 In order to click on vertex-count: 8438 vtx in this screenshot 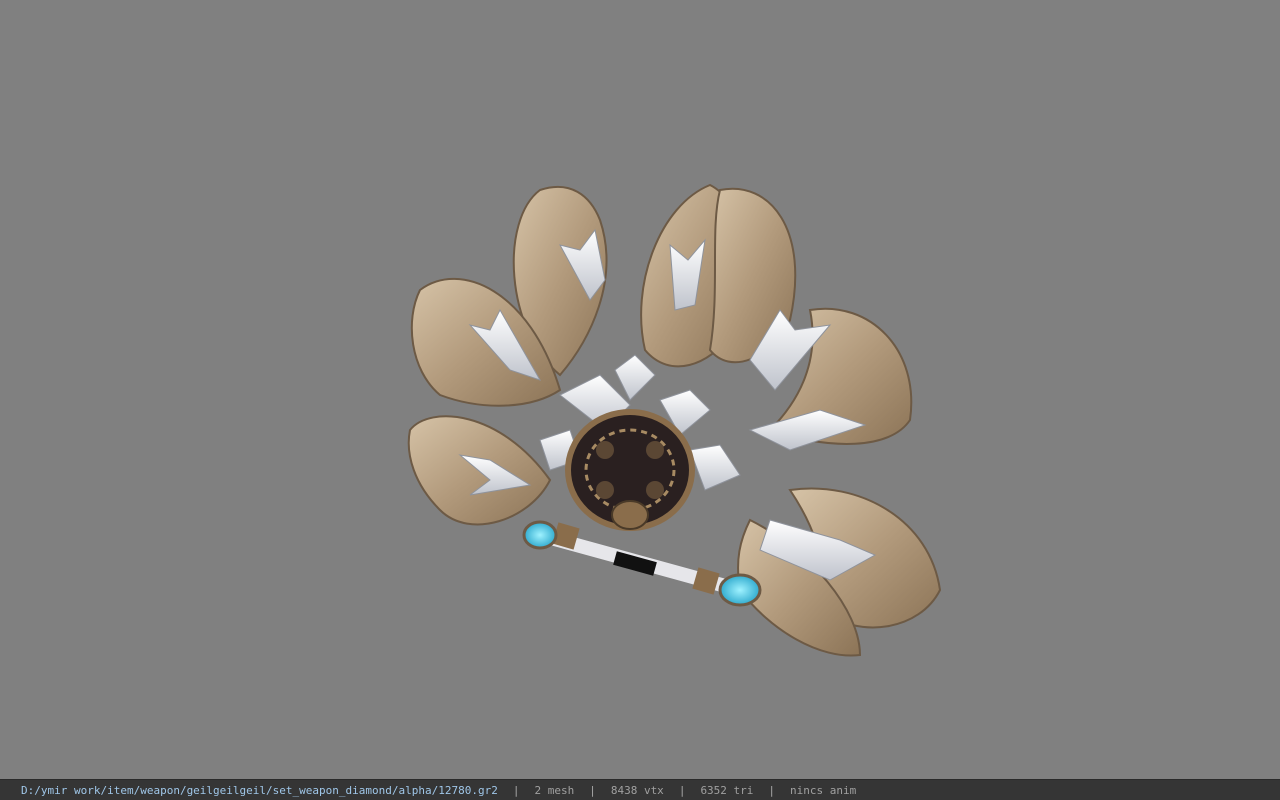, I will do `click(637, 790)`.